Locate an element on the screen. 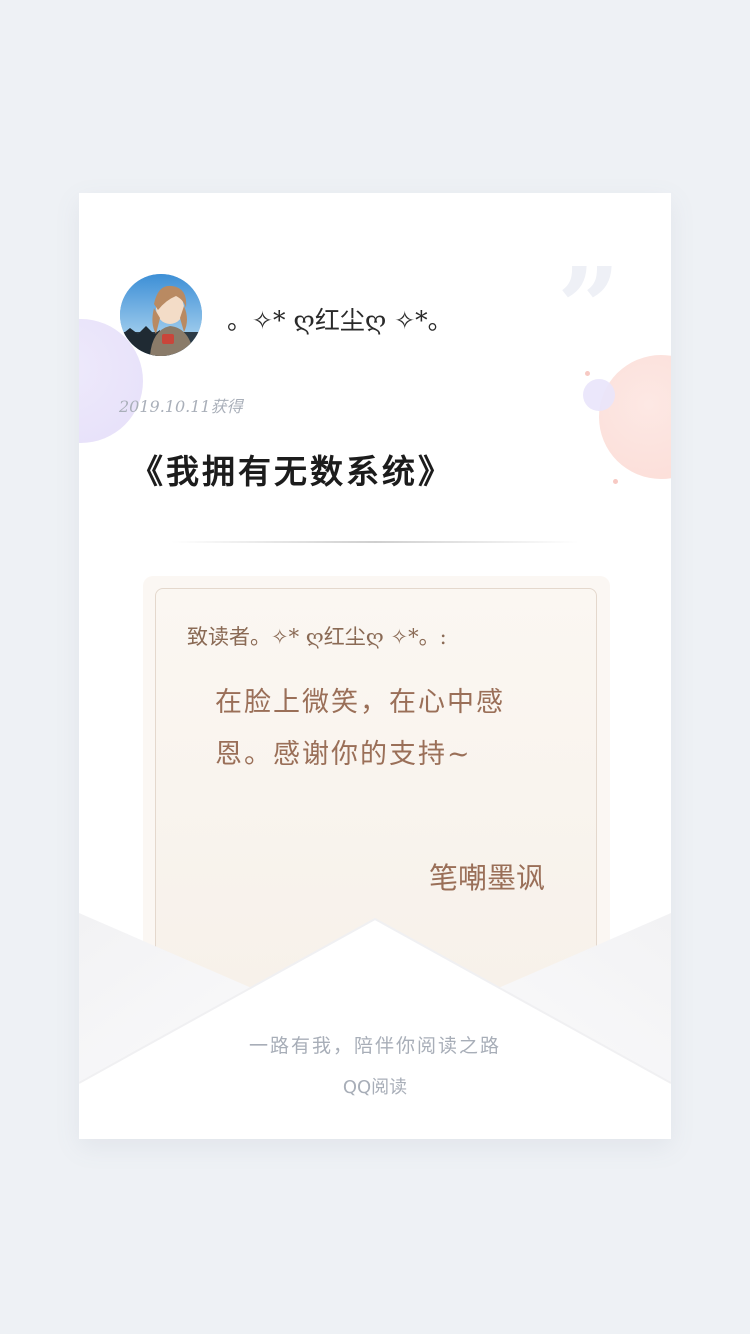 Image resolution: width=750 pixels, height=1334 pixels. avatar is located at coordinates (161, 315).